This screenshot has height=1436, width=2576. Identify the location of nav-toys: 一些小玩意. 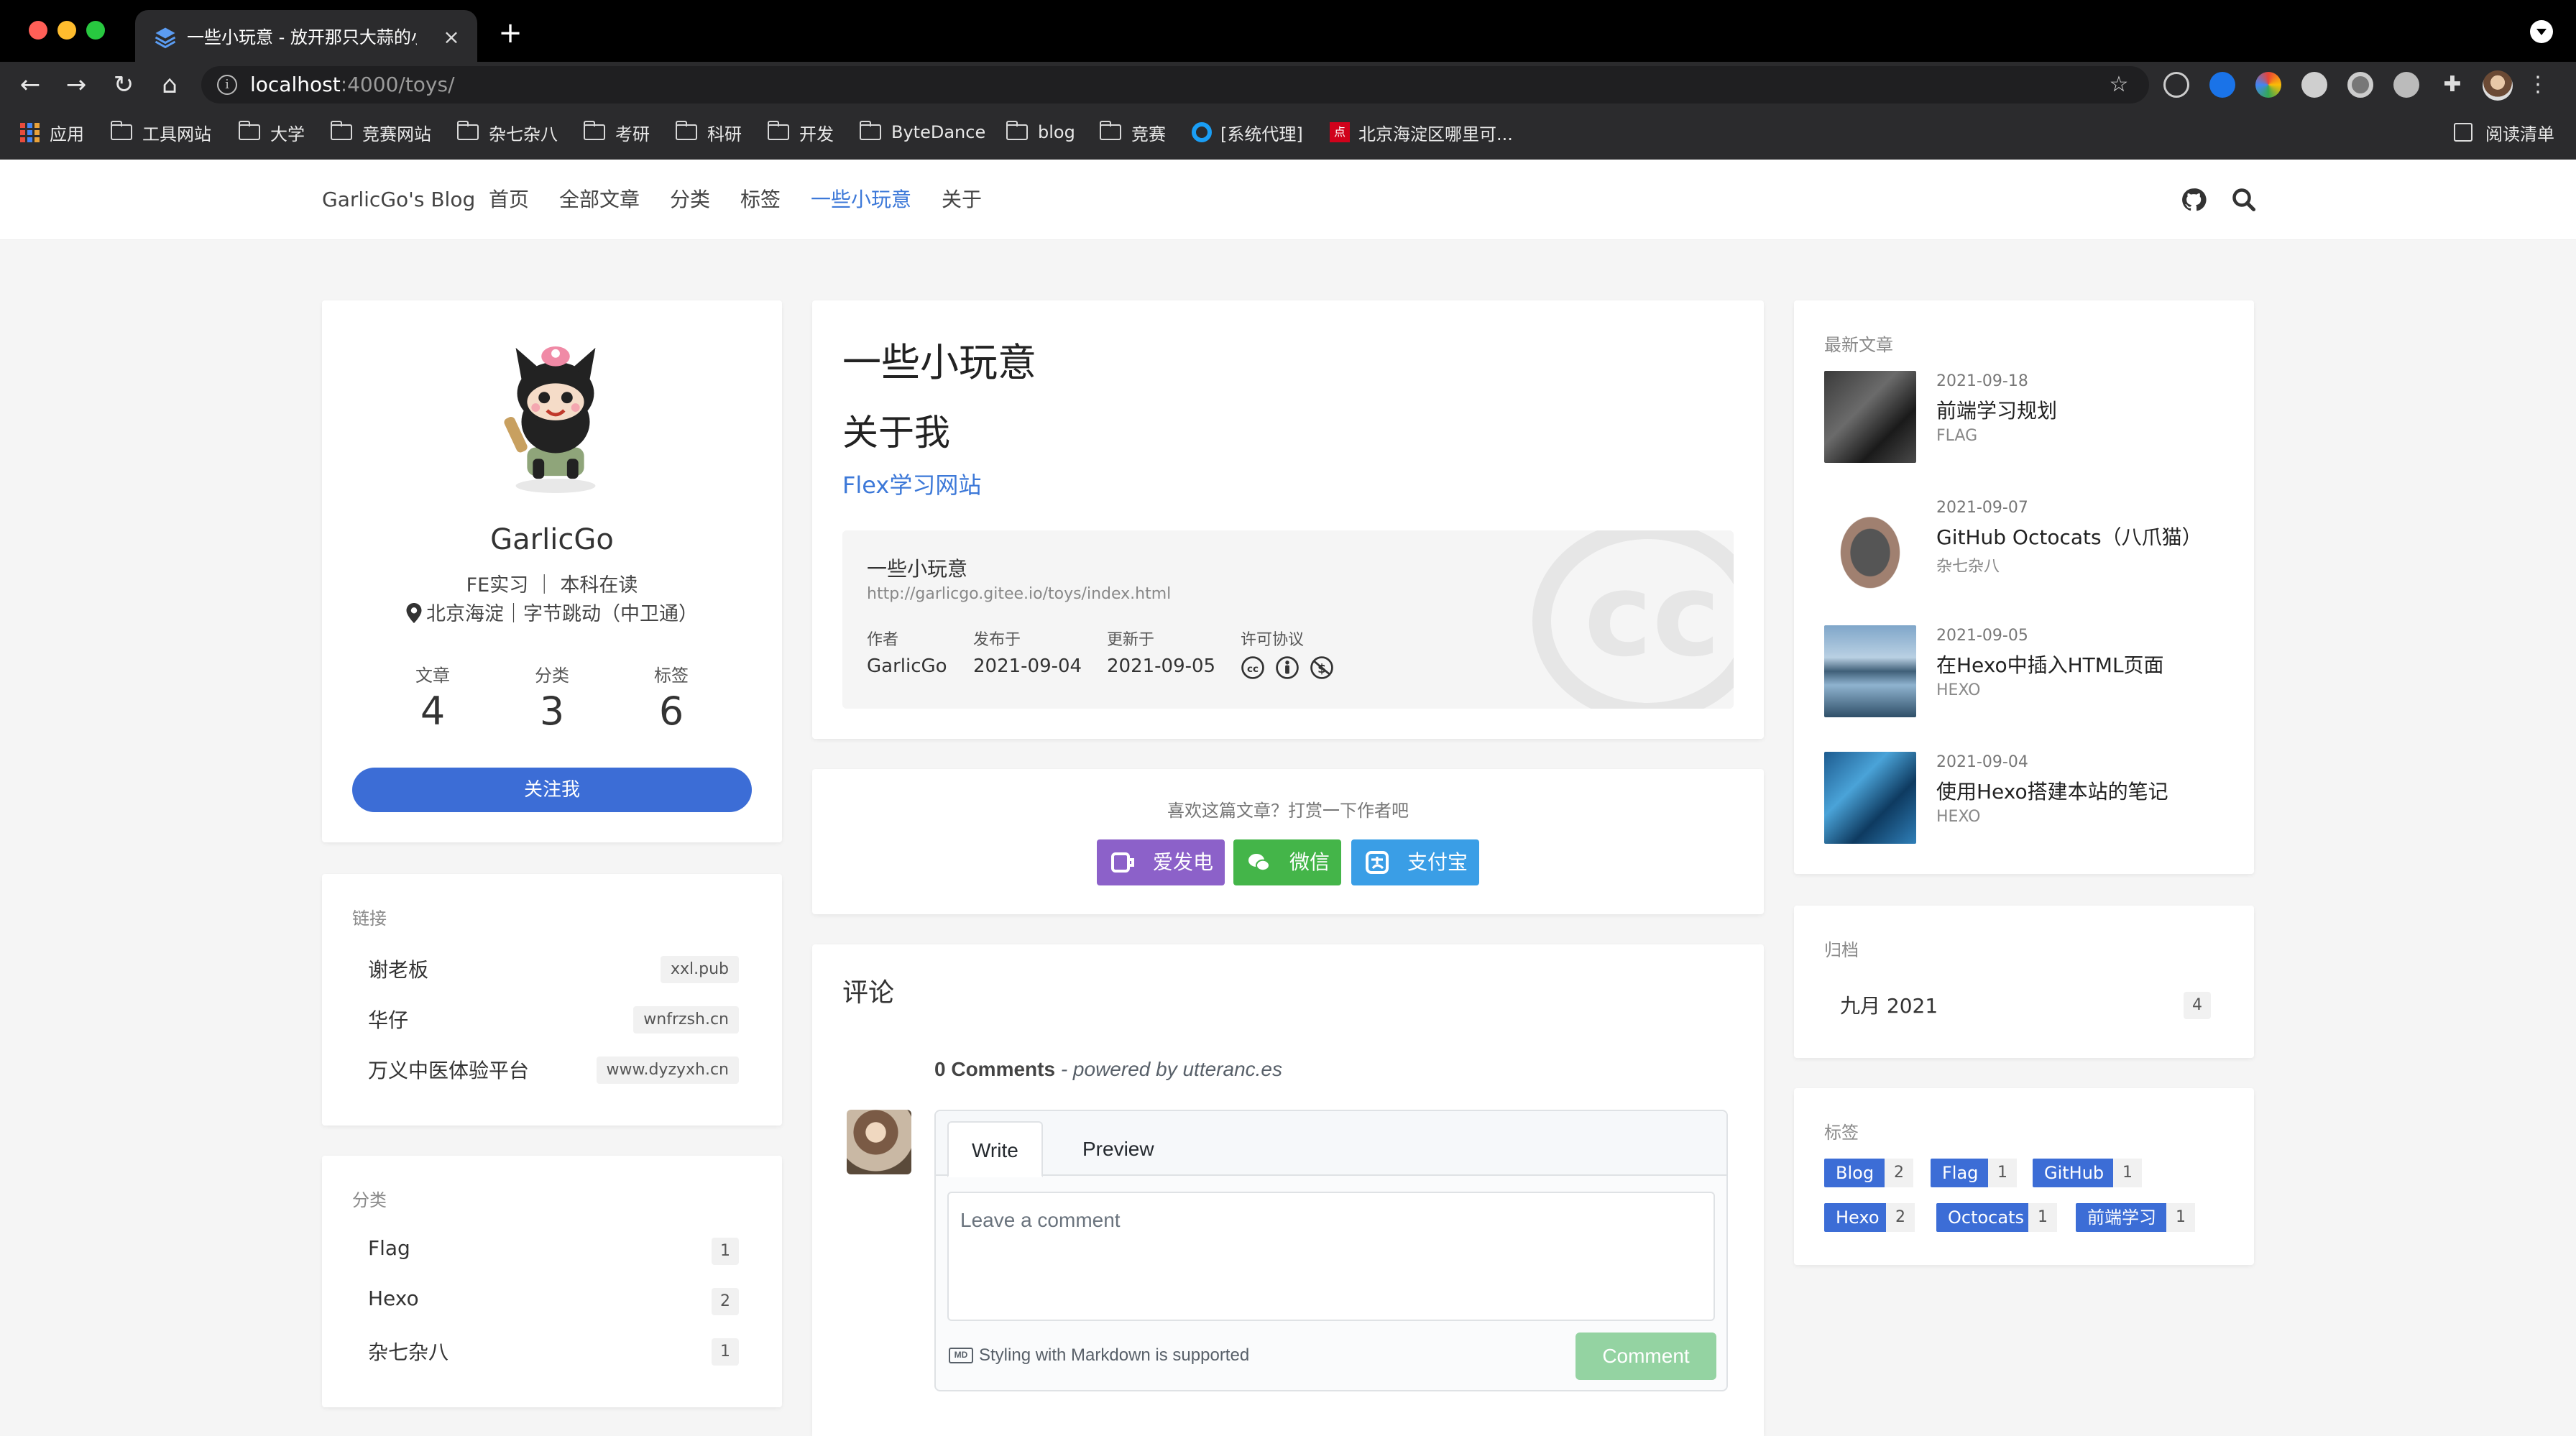
(861, 199).